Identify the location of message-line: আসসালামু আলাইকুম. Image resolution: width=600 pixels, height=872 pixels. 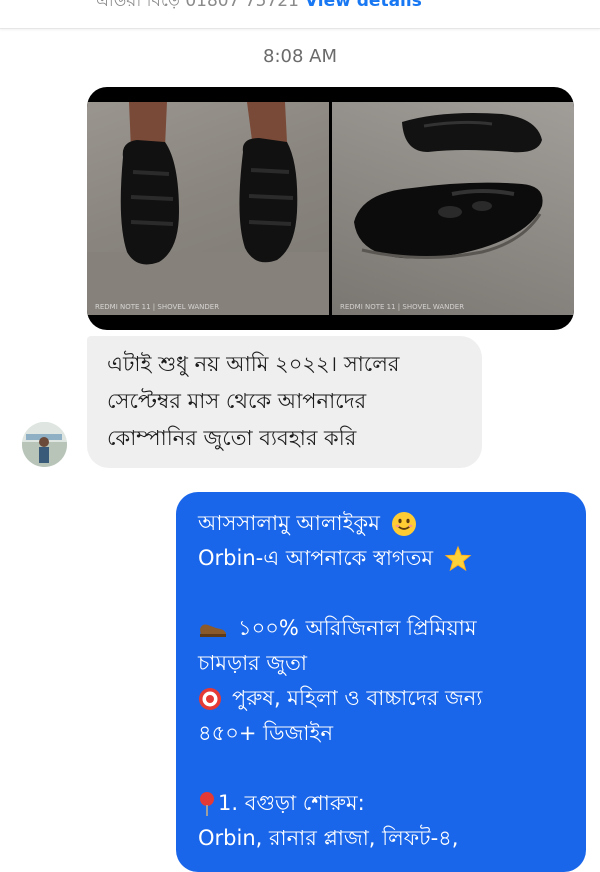
(385, 523).